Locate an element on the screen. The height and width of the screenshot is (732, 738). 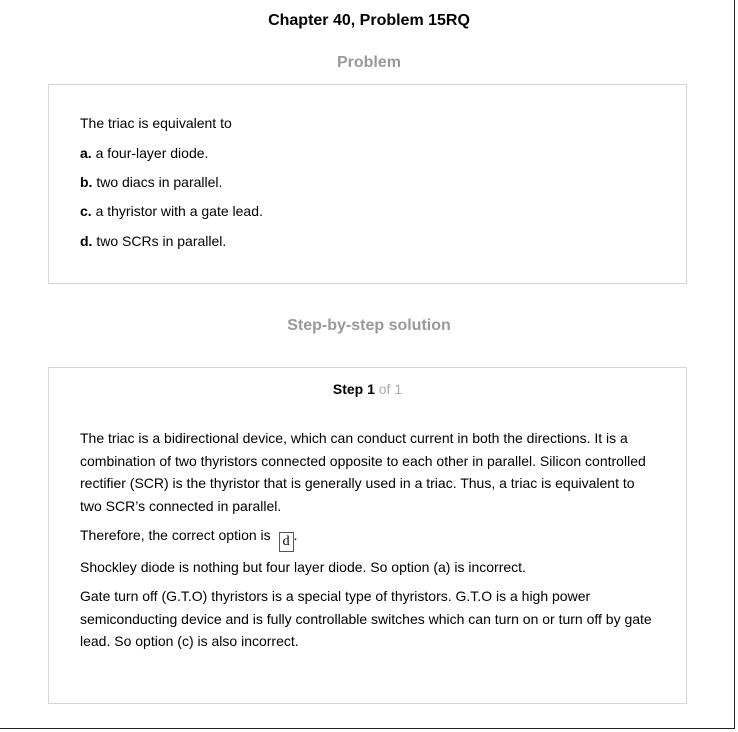
option-letter: a. is located at coordinates (86, 153).